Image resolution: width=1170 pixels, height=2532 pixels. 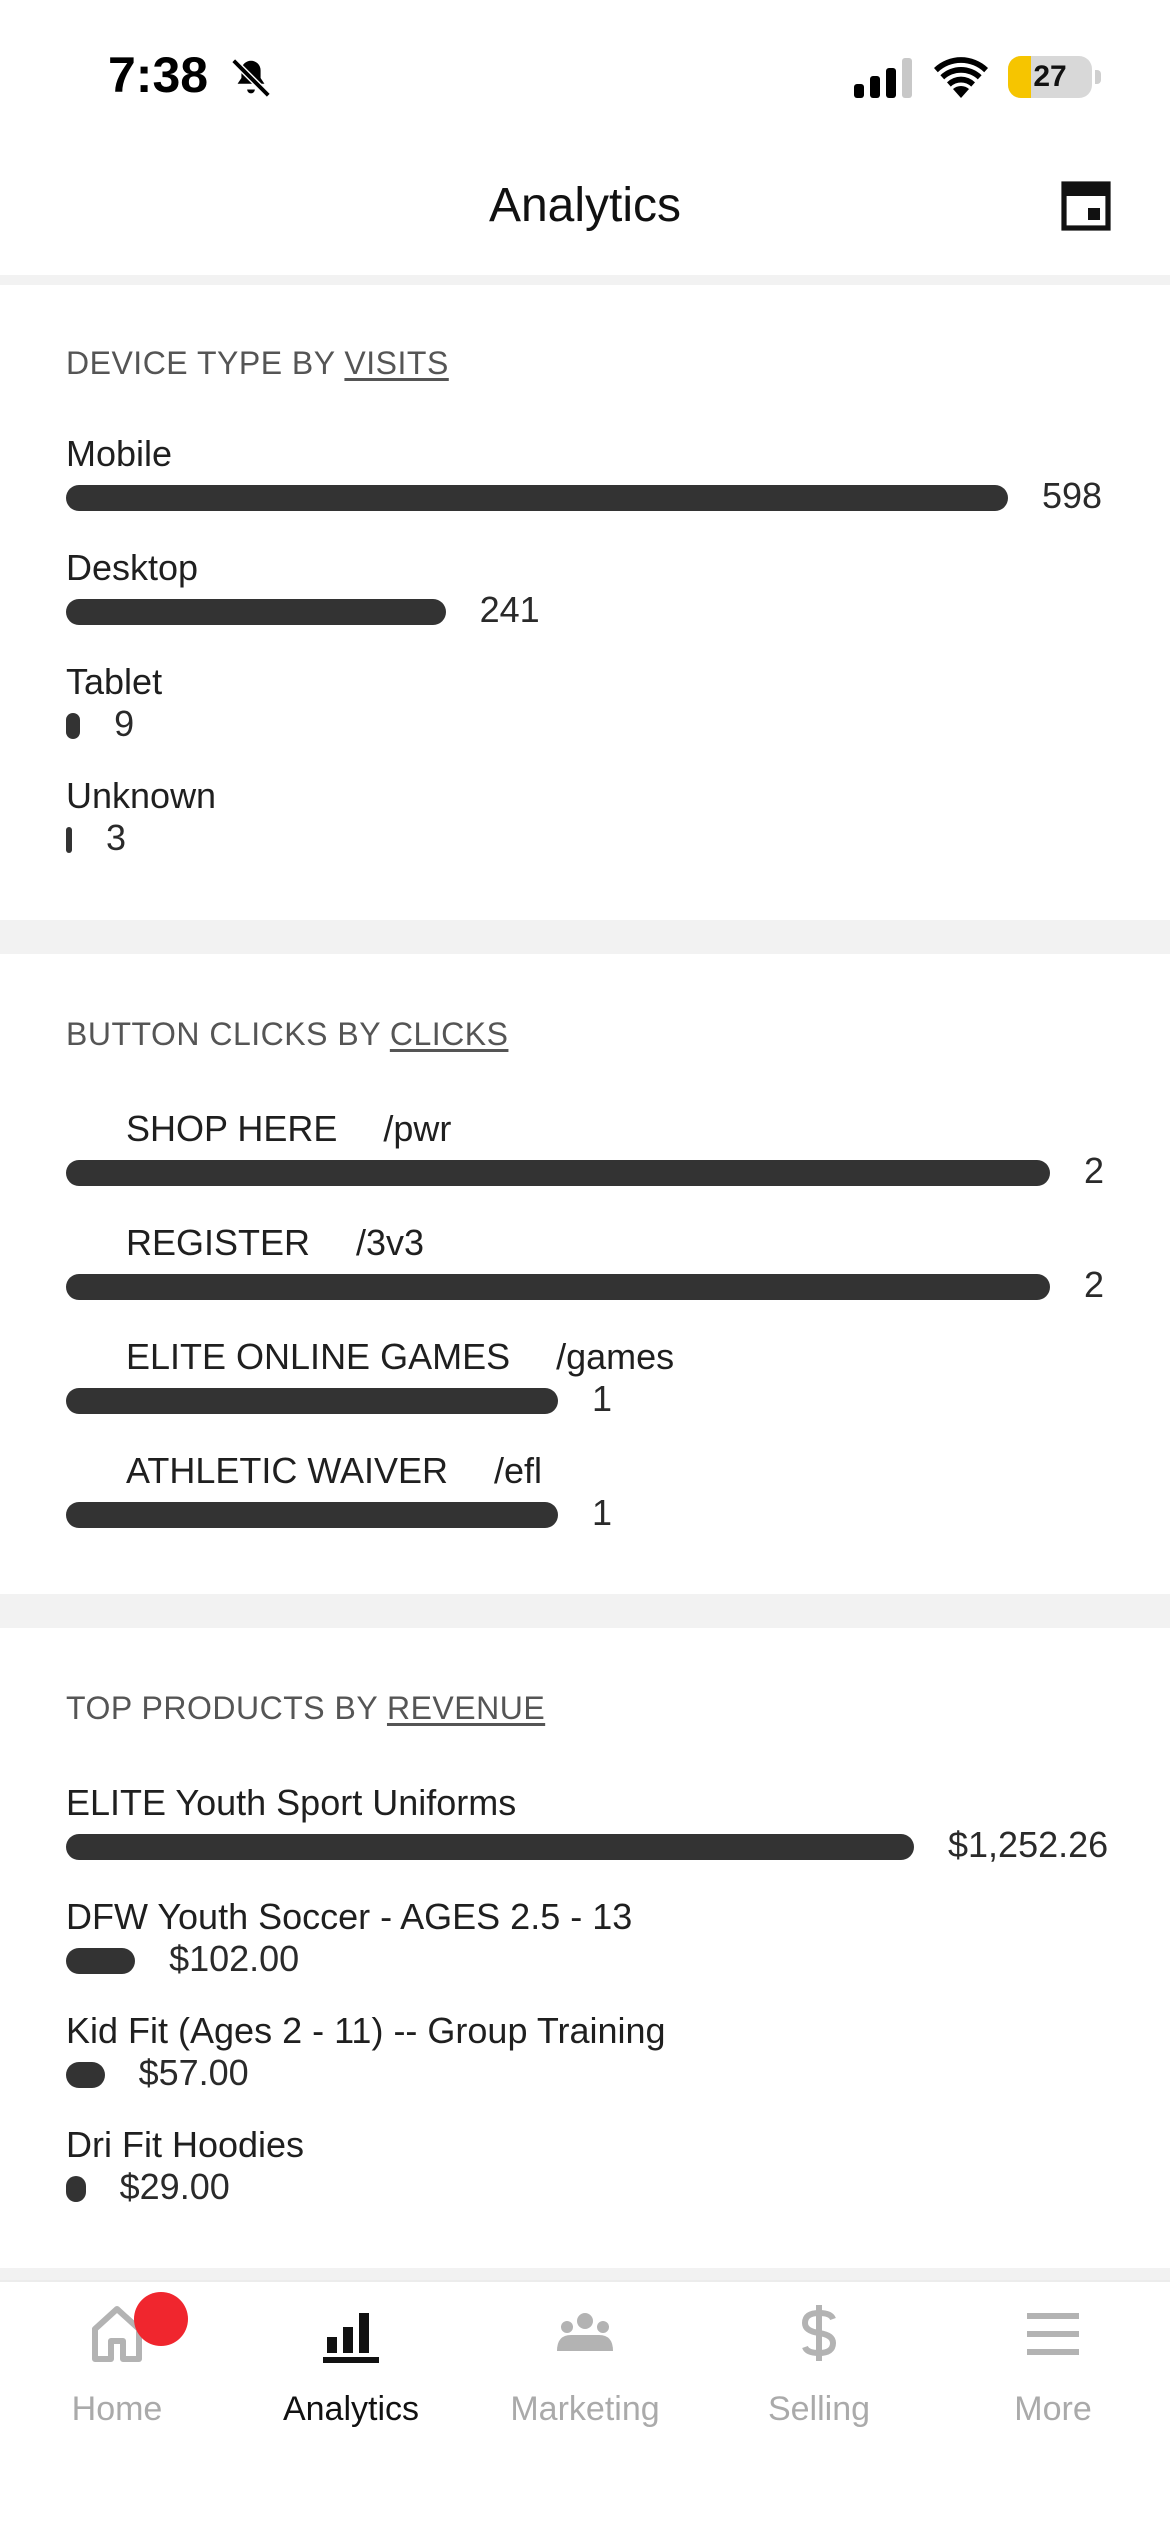 What do you see at coordinates (586, 485) in the screenshot?
I see `device-type-row: Mobile 598` at bounding box center [586, 485].